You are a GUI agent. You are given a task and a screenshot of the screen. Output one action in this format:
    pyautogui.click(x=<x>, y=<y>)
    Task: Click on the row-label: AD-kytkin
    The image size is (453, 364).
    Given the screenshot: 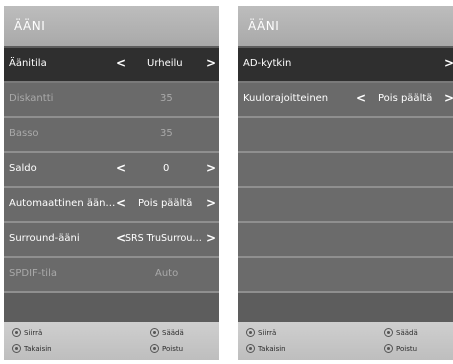 What is the action you would take?
    pyautogui.click(x=267, y=63)
    